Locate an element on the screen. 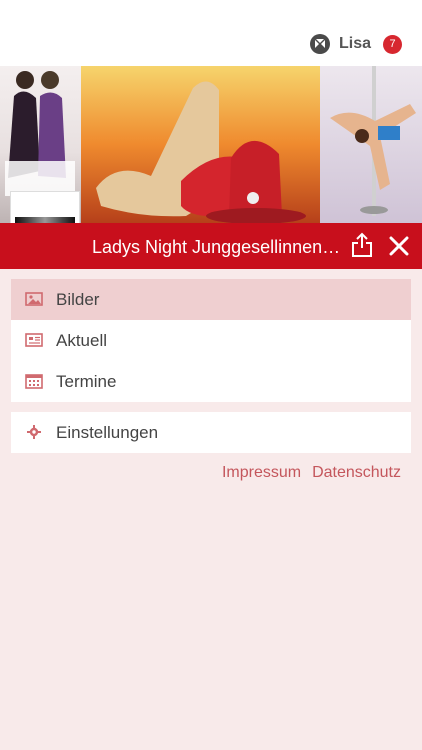 The image size is (422, 750). settings-menu: Einstellungen is located at coordinates (211, 432).